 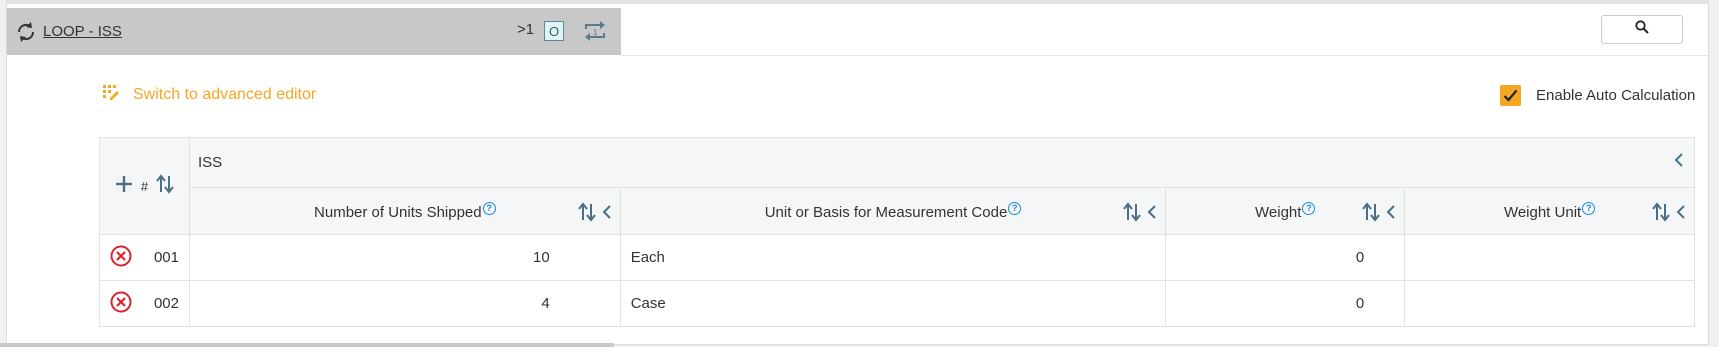 I want to click on column-title: Number of Units Shipped, so click(x=398, y=212).